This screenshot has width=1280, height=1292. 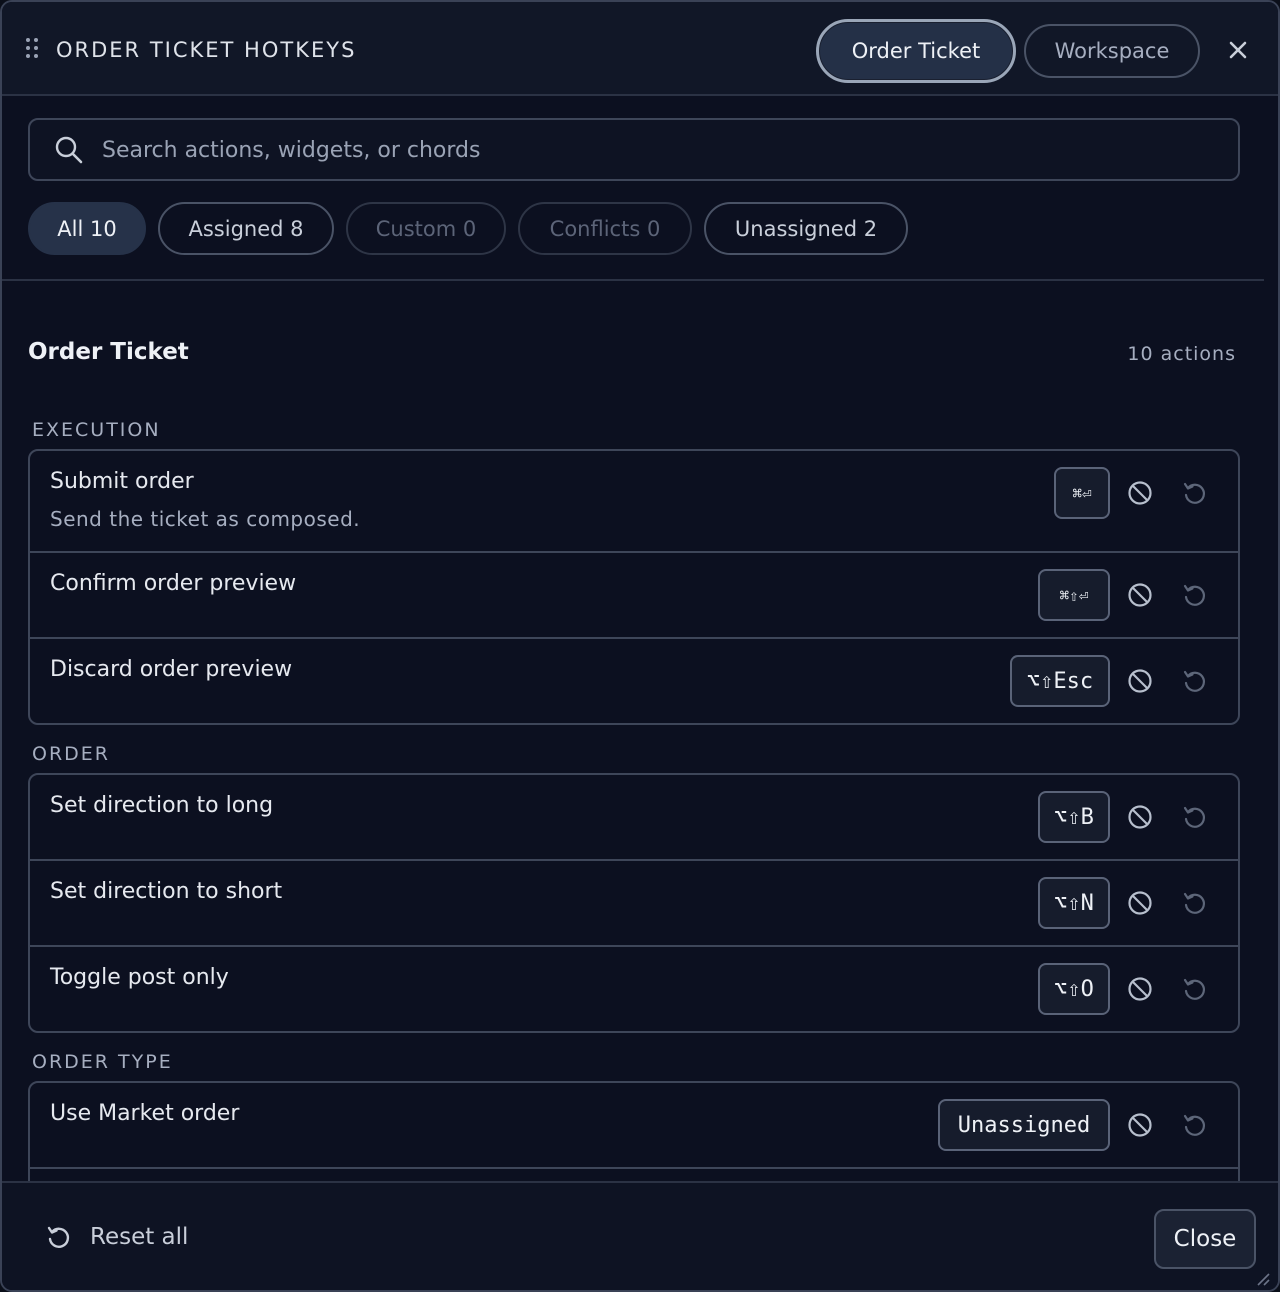 I want to click on action-row: Discard order preview ⌥⇧Esc, so click(x=634, y=681).